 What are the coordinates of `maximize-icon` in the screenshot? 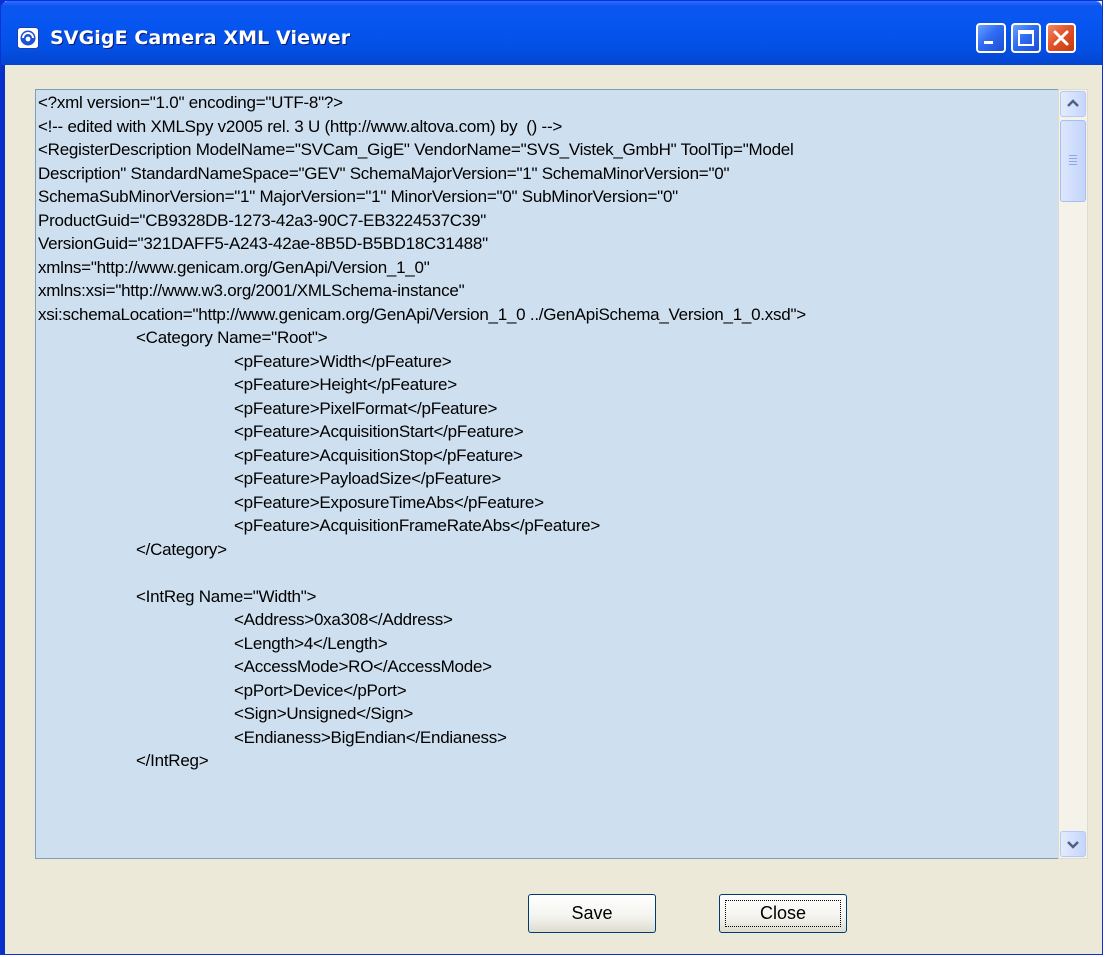 It's located at (1026, 38).